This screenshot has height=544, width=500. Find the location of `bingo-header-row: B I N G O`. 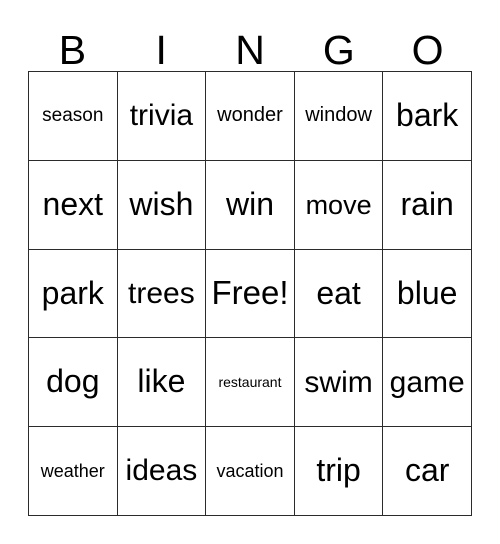

bingo-header-row: B I N G O is located at coordinates (250, 41).